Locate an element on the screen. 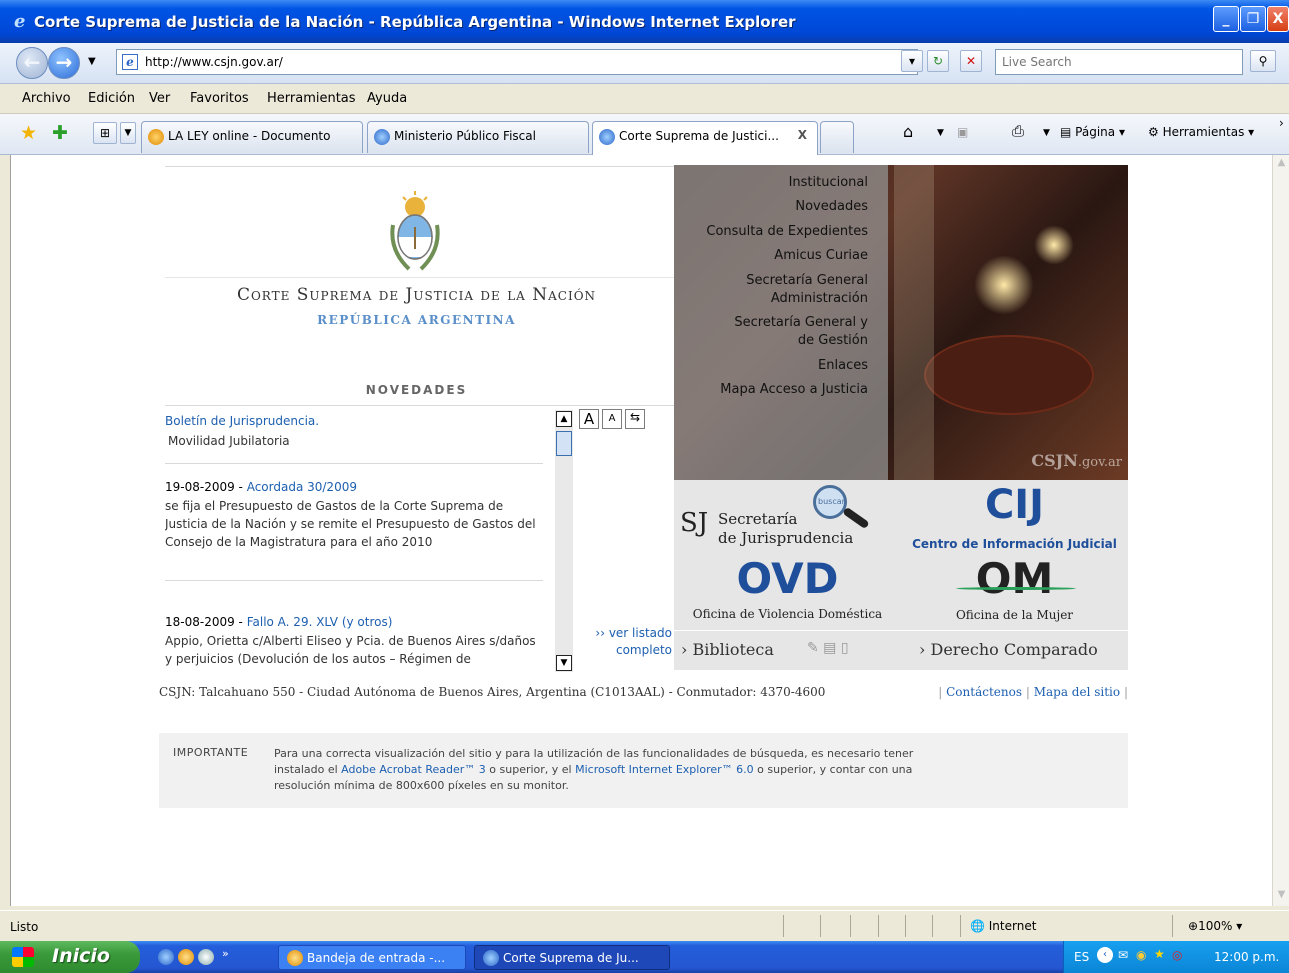  om-label: Oficina de la Mujer is located at coordinates (1014, 615).